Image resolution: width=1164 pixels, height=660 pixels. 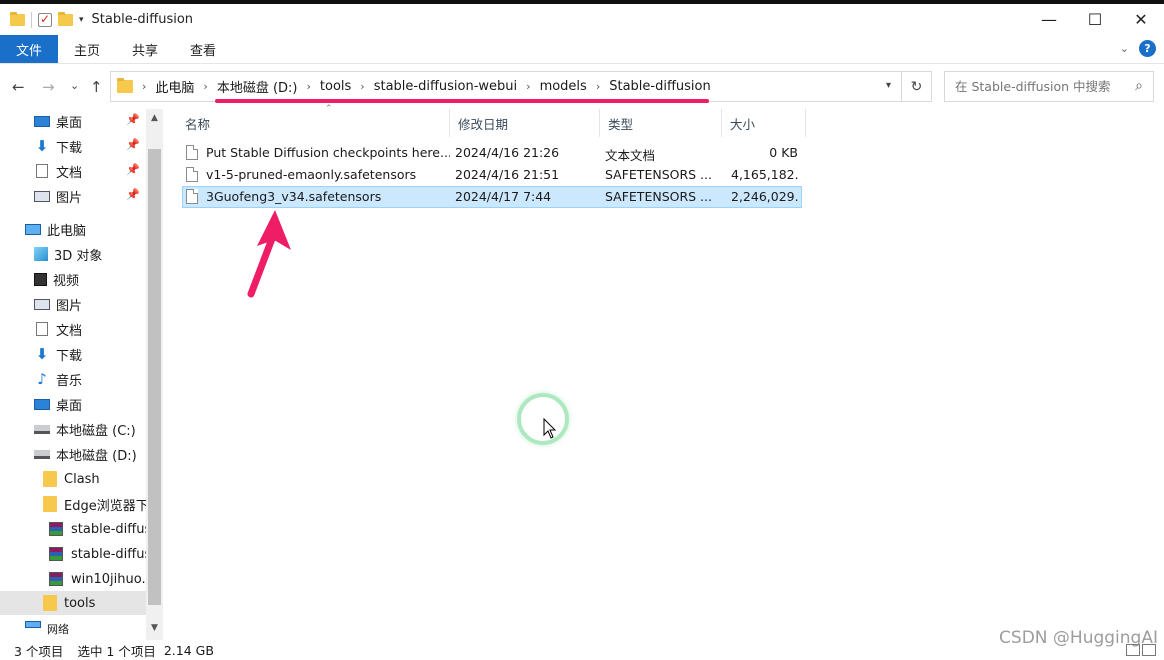 What do you see at coordinates (33, 624) in the screenshot?
I see `network-icon` at bounding box center [33, 624].